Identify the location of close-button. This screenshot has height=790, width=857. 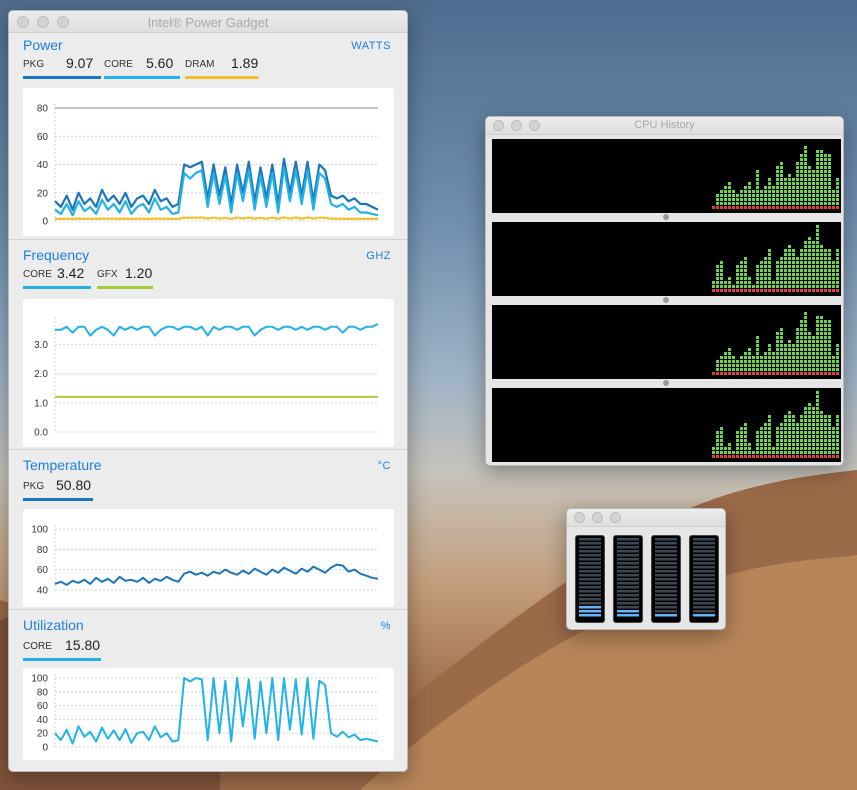
(579, 517).